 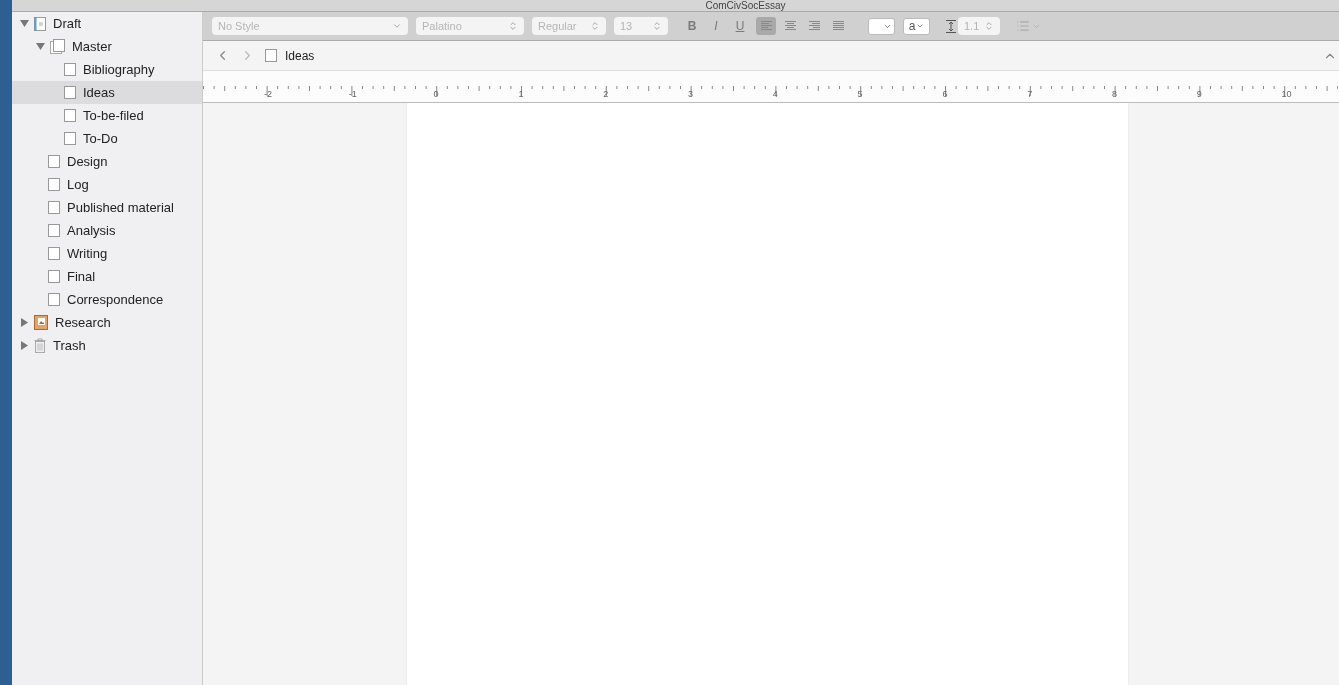 What do you see at coordinates (107, 230) in the screenshot?
I see `binder-item: Analysis` at bounding box center [107, 230].